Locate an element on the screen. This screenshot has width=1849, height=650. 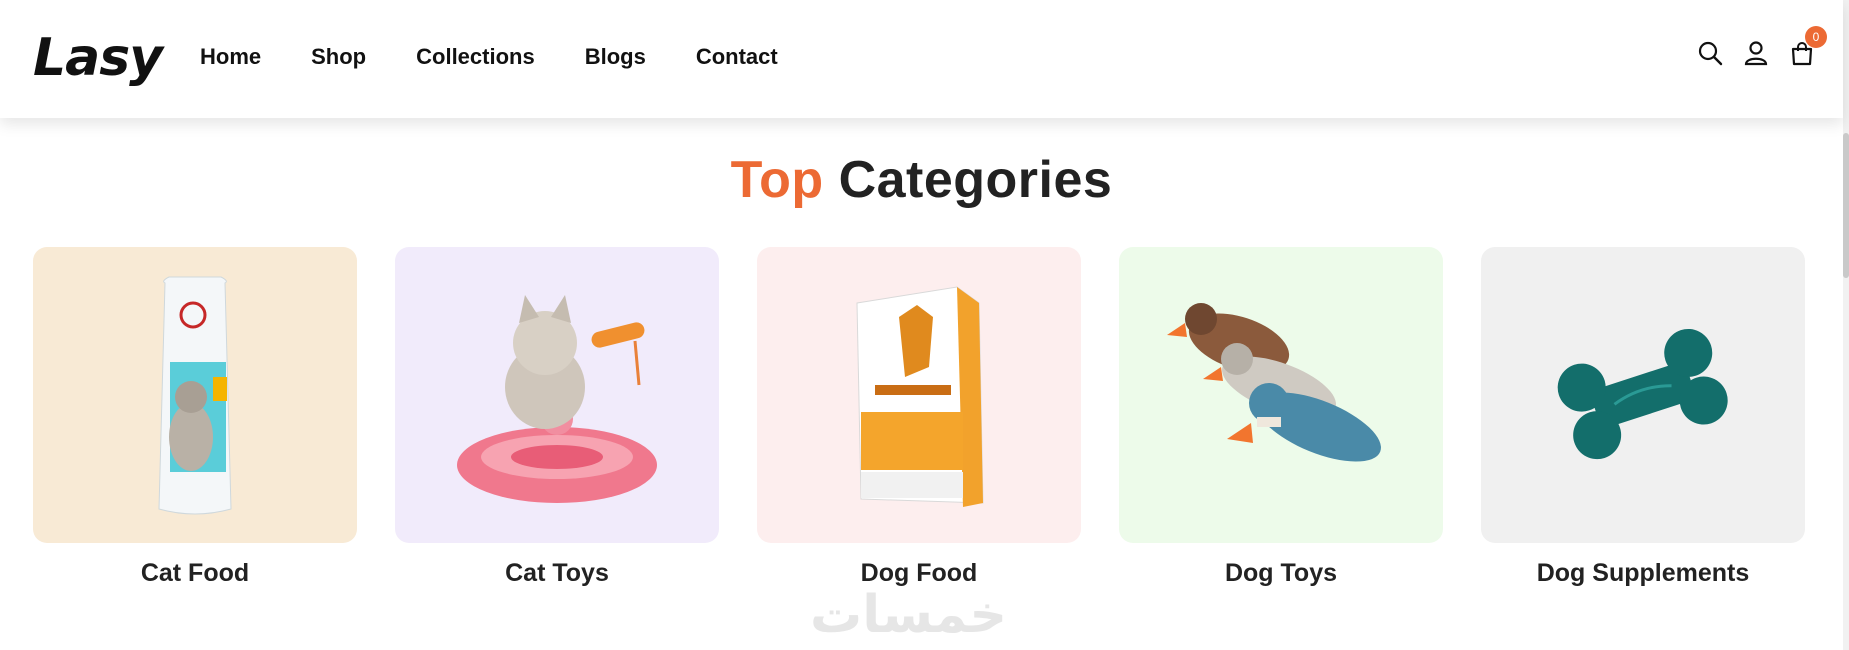
watermark: خمسات is located at coordinates (909, 615).